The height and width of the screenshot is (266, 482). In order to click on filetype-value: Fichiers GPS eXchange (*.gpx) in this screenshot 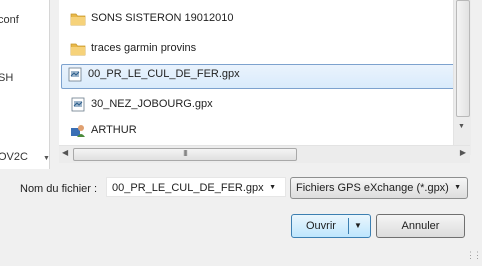, I will do `click(372, 188)`.